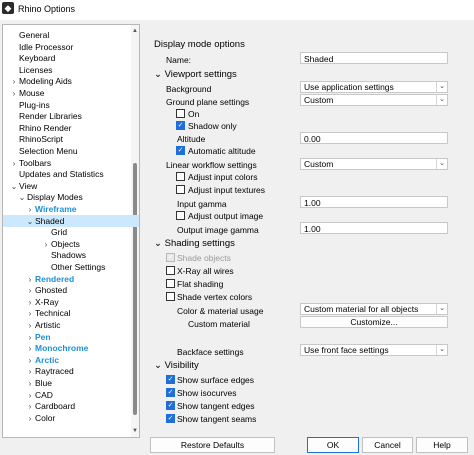 This screenshot has width=474, height=455. Describe the element at coordinates (43, 197) in the screenshot. I see `tree-item: ⌄ Display Modes` at that location.